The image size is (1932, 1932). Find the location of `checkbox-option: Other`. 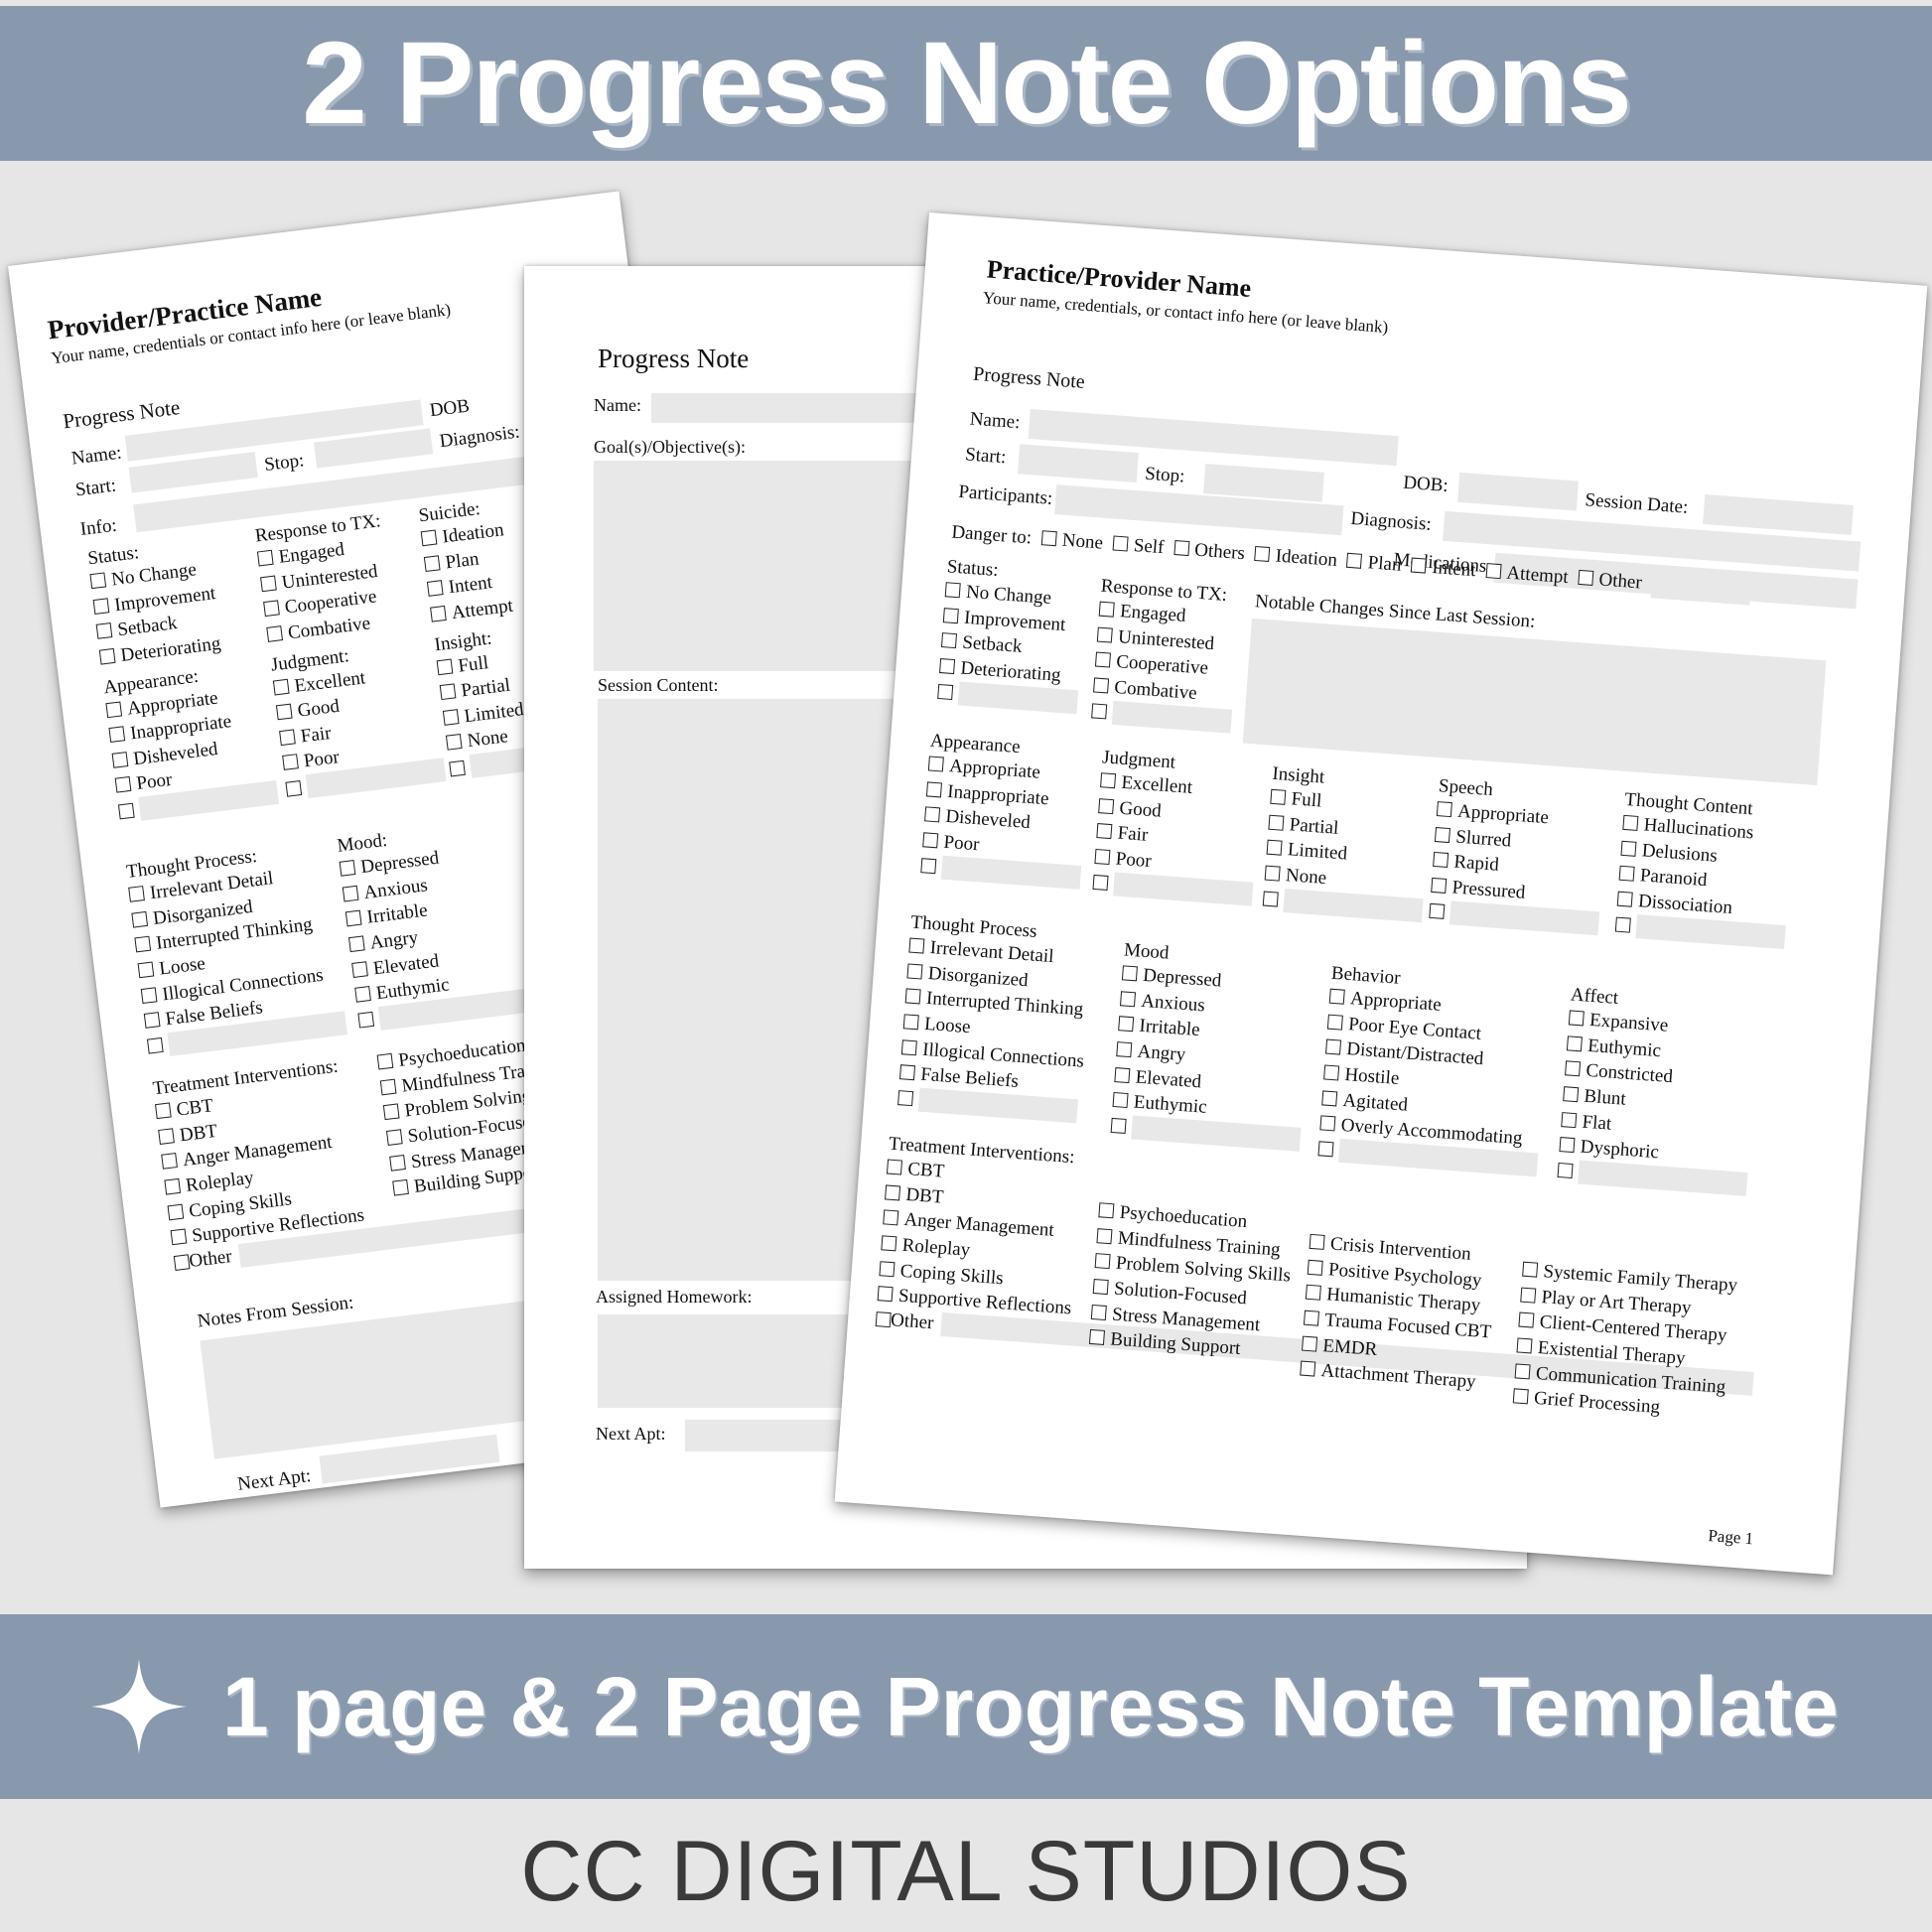

checkbox-option: Other is located at coordinates (1610, 581).